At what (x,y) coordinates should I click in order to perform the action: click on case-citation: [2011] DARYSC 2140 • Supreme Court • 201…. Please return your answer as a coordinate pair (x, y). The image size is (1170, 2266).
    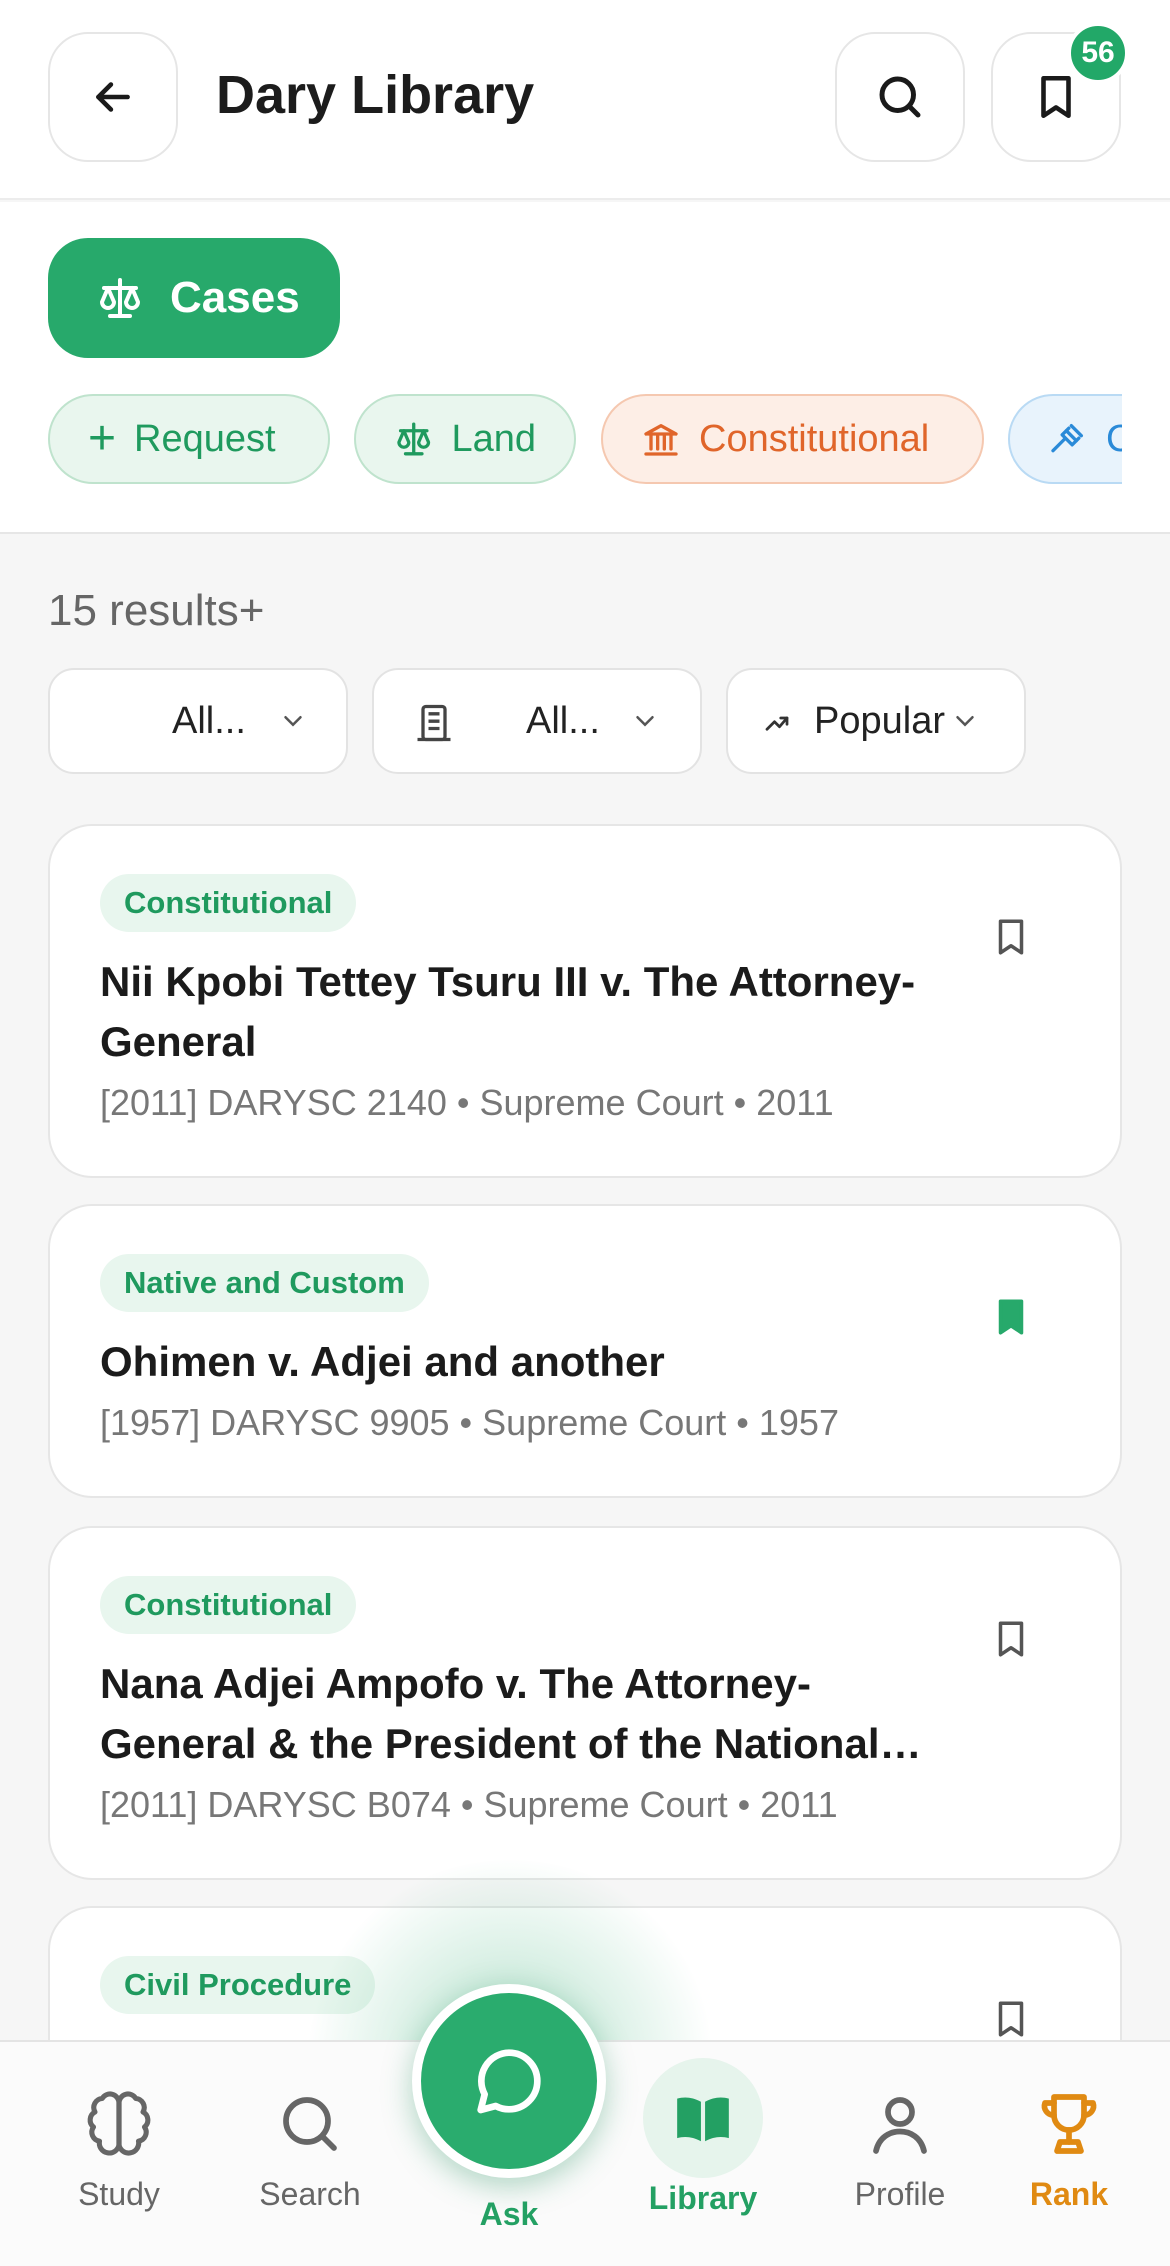
    Looking at the image, I should click on (467, 1102).